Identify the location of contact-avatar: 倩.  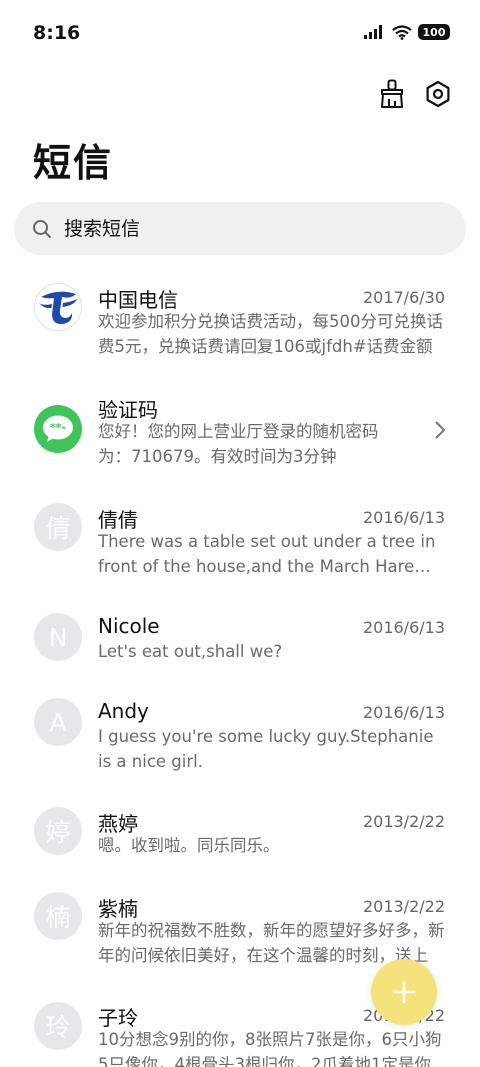
(58, 527).